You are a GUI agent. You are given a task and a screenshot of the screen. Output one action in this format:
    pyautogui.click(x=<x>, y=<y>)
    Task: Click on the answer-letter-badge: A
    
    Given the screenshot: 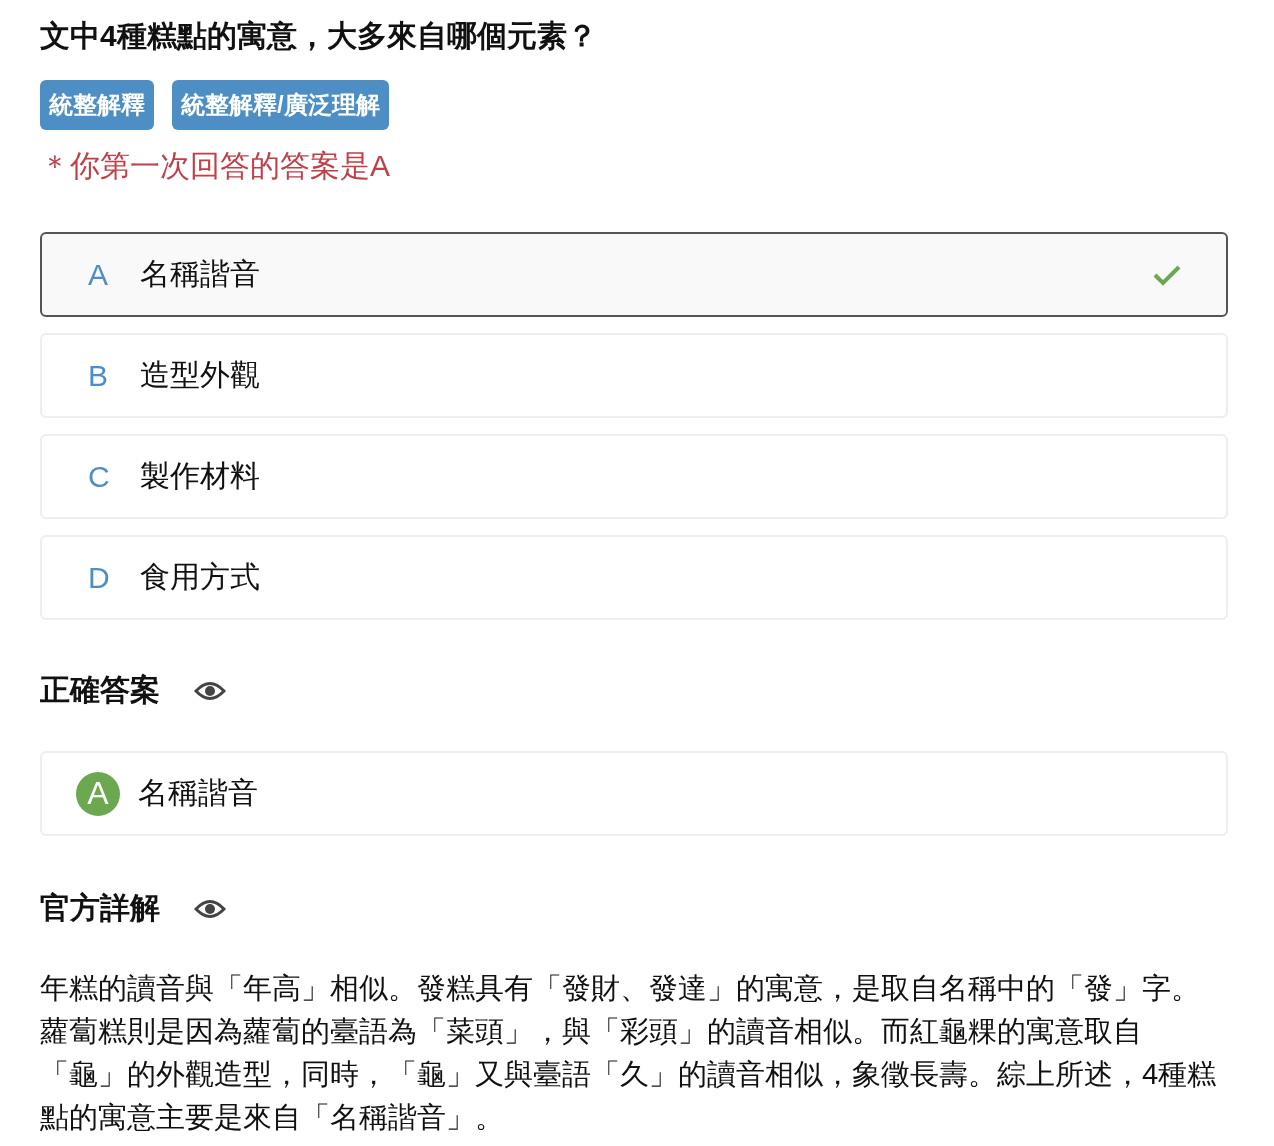 What is the action you would take?
    pyautogui.click(x=98, y=793)
    